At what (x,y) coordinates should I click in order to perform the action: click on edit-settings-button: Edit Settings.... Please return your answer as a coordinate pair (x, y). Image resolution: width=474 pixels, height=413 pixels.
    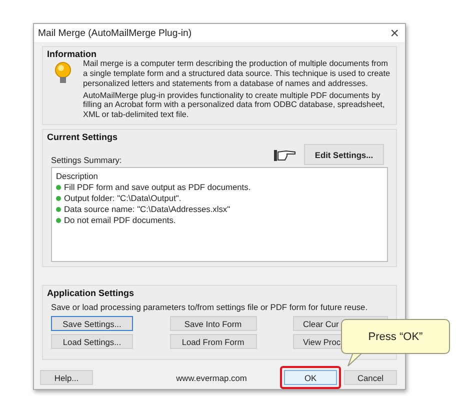
    Looking at the image, I should click on (344, 154).